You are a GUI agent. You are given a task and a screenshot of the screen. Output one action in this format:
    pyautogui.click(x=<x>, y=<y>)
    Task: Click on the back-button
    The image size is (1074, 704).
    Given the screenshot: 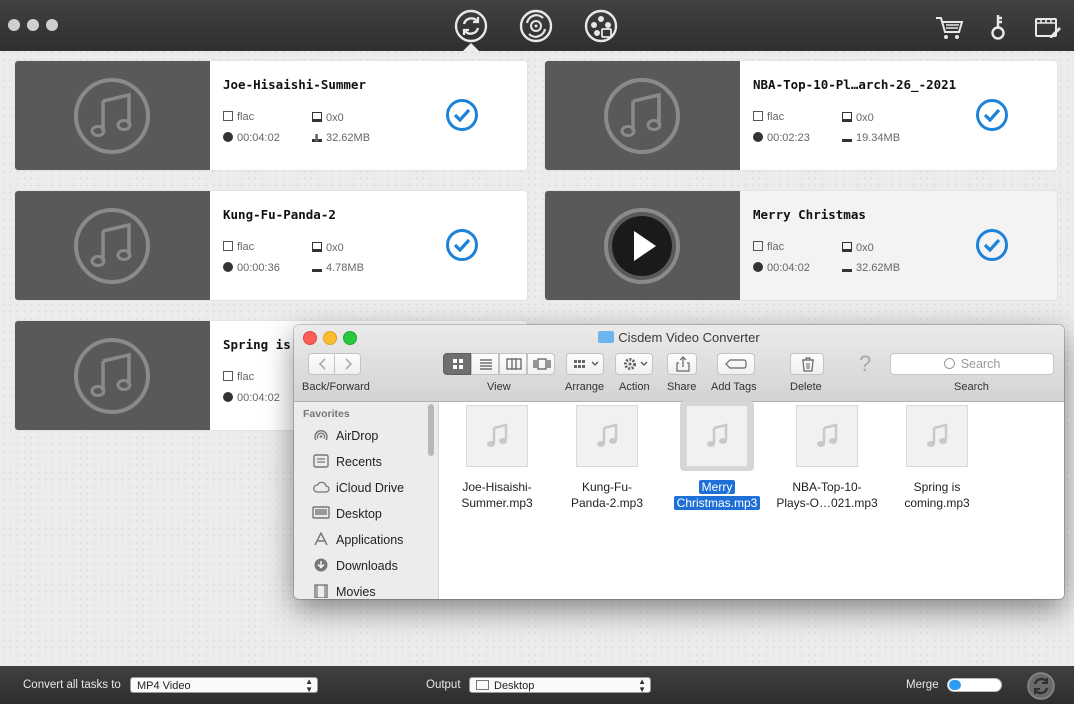 What is the action you would take?
    pyautogui.click(x=321, y=364)
    